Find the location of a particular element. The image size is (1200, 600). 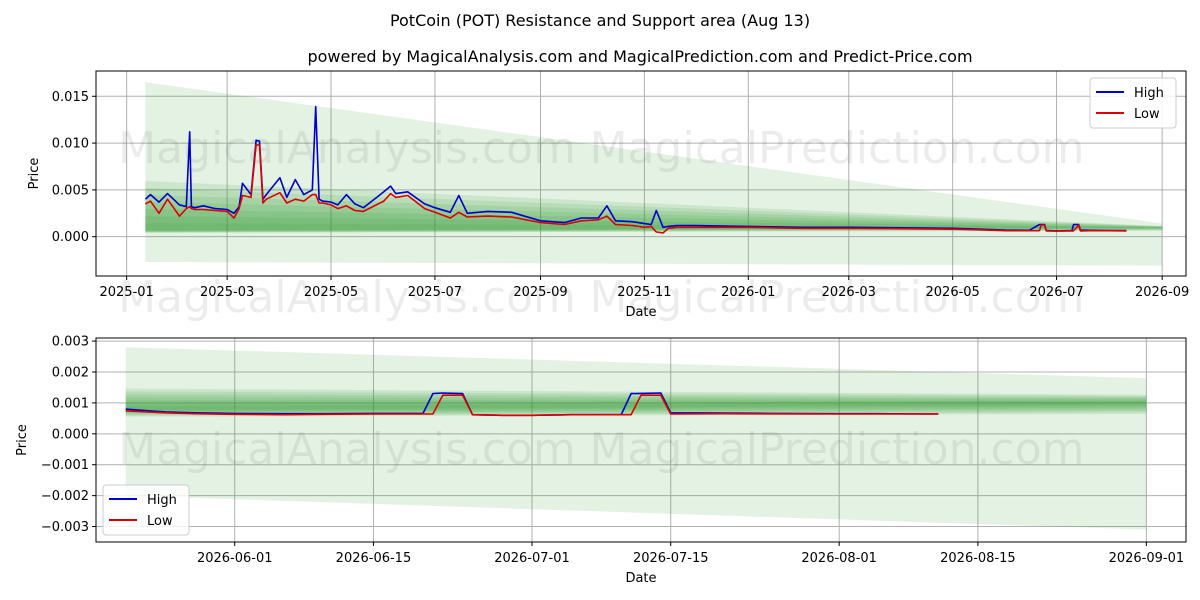

x-tick-label: 2025-01 is located at coordinates (126, 292).